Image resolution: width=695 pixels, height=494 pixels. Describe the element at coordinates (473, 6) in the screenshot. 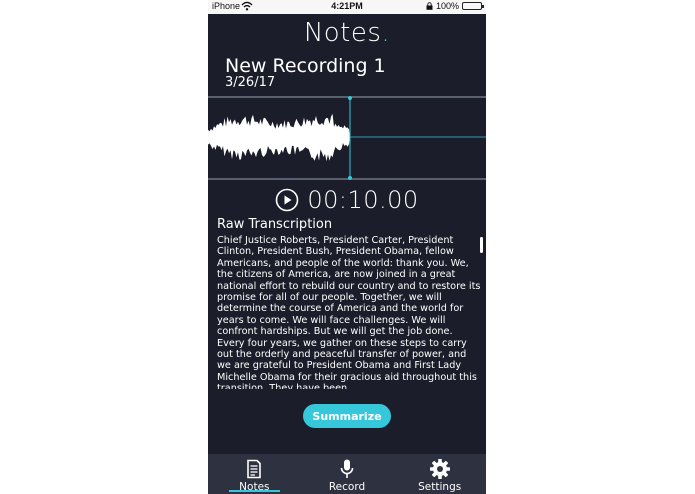

I see `battery-icon` at that location.